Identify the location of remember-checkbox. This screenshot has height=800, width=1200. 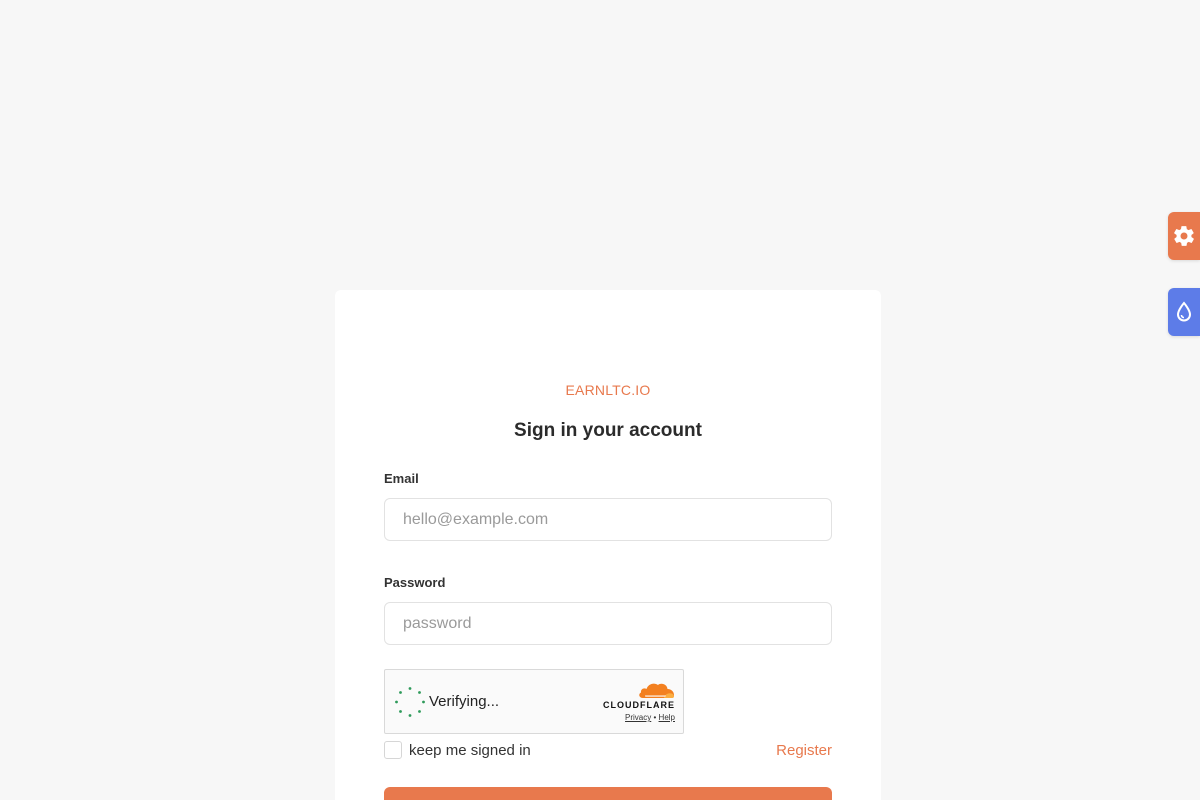
(393, 750).